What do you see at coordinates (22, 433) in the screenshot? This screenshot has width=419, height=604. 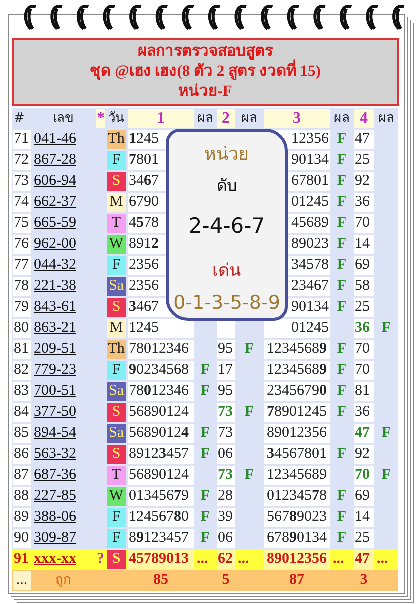 I see `row-number: 85` at bounding box center [22, 433].